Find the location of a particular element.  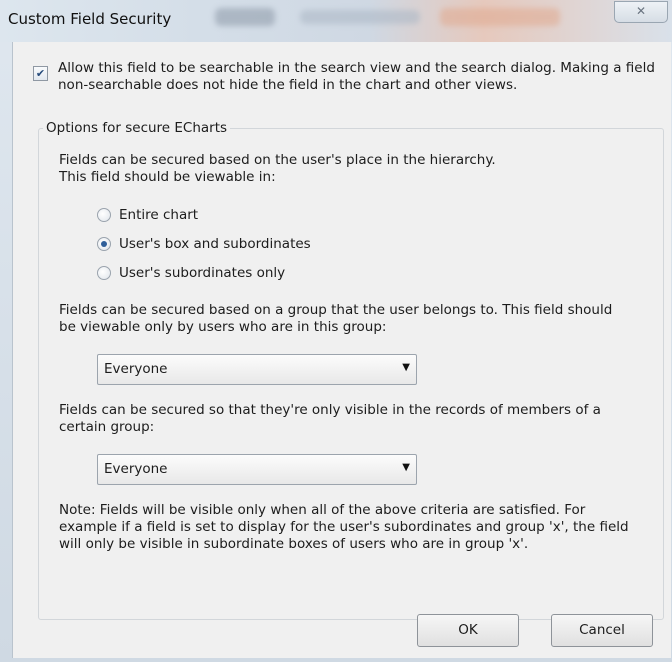

radio-users-subordinates-only is located at coordinates (105, 274).